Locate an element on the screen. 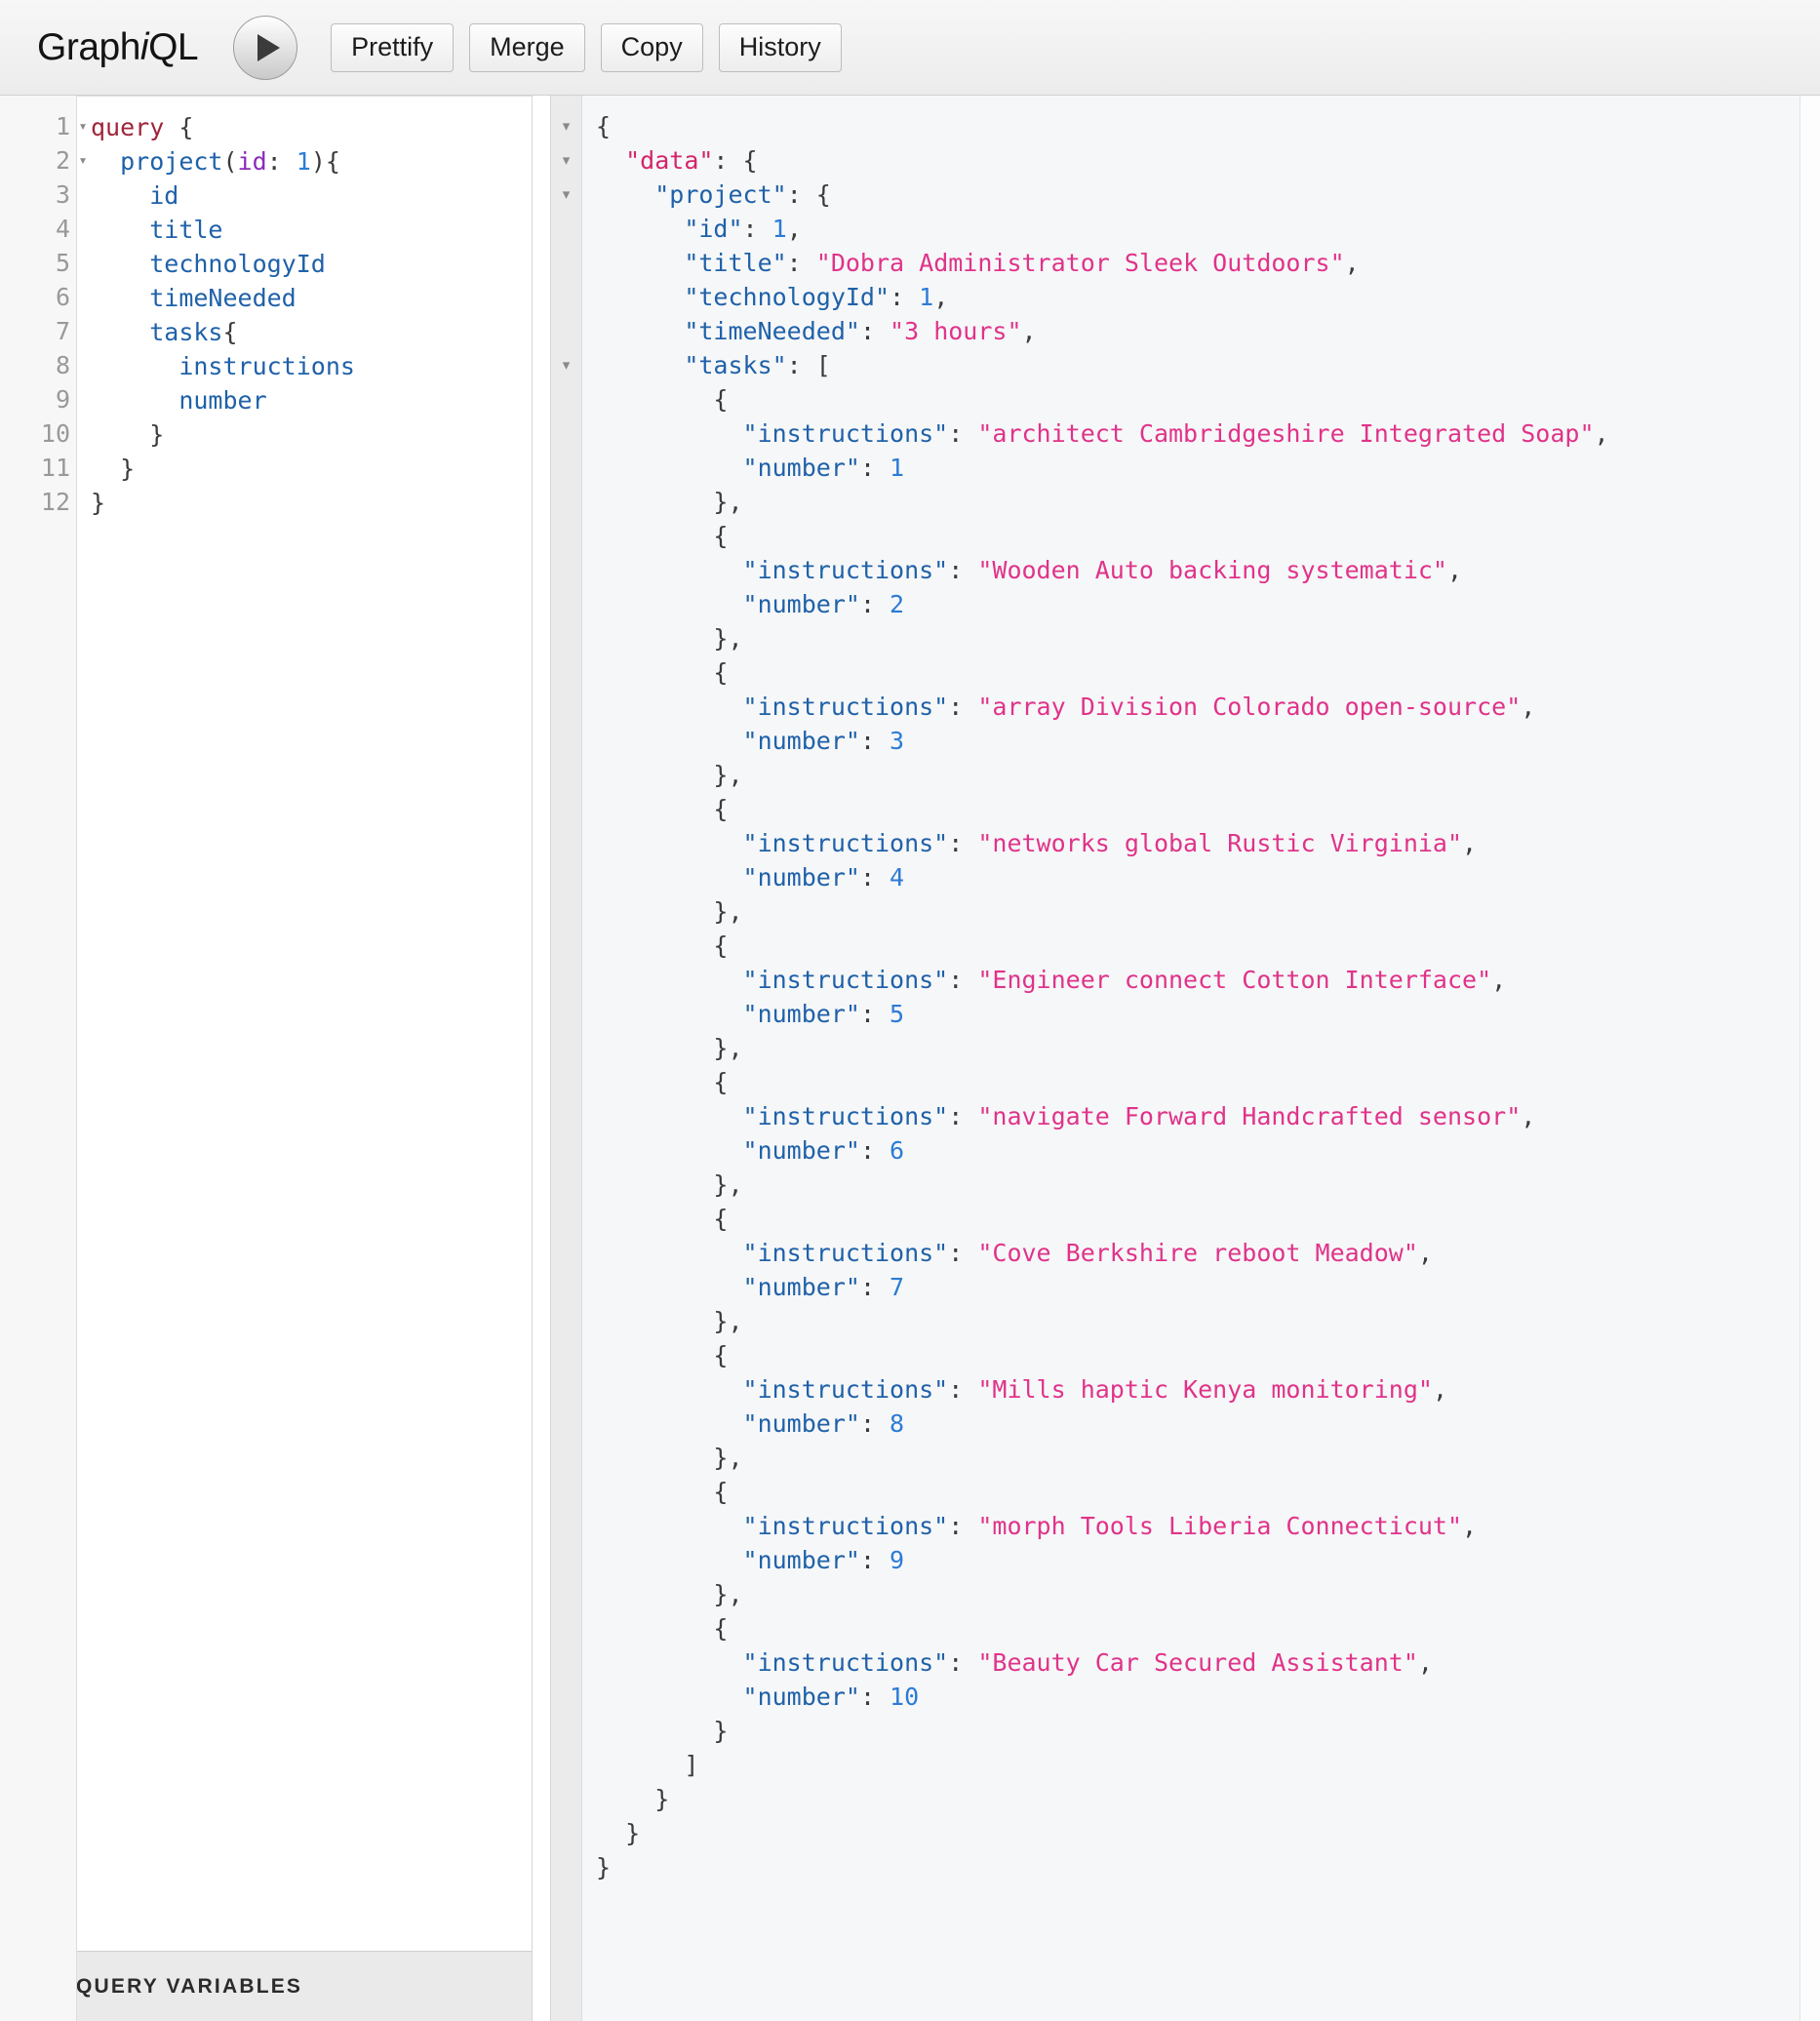 This screenshot has width=1820, height=2021. logo-text-italic: i is located at coordinates (144, 46).